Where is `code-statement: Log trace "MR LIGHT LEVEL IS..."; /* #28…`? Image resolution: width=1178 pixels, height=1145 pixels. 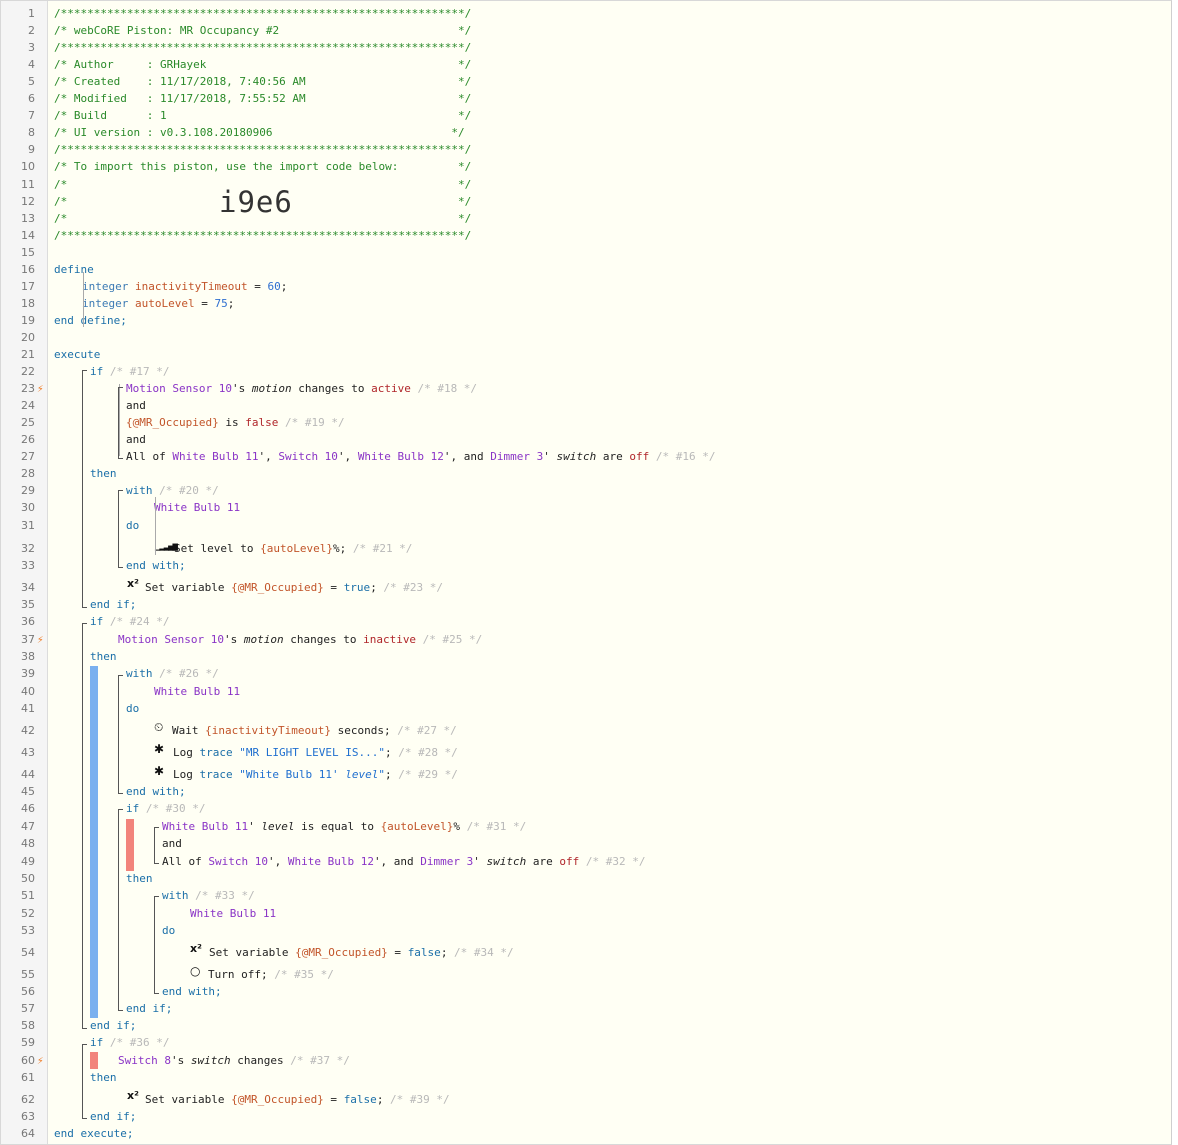 code-statement: Log trace "MR LIGHT LEVEL IS..."; /* #28… is located at coordinates (315, 752).